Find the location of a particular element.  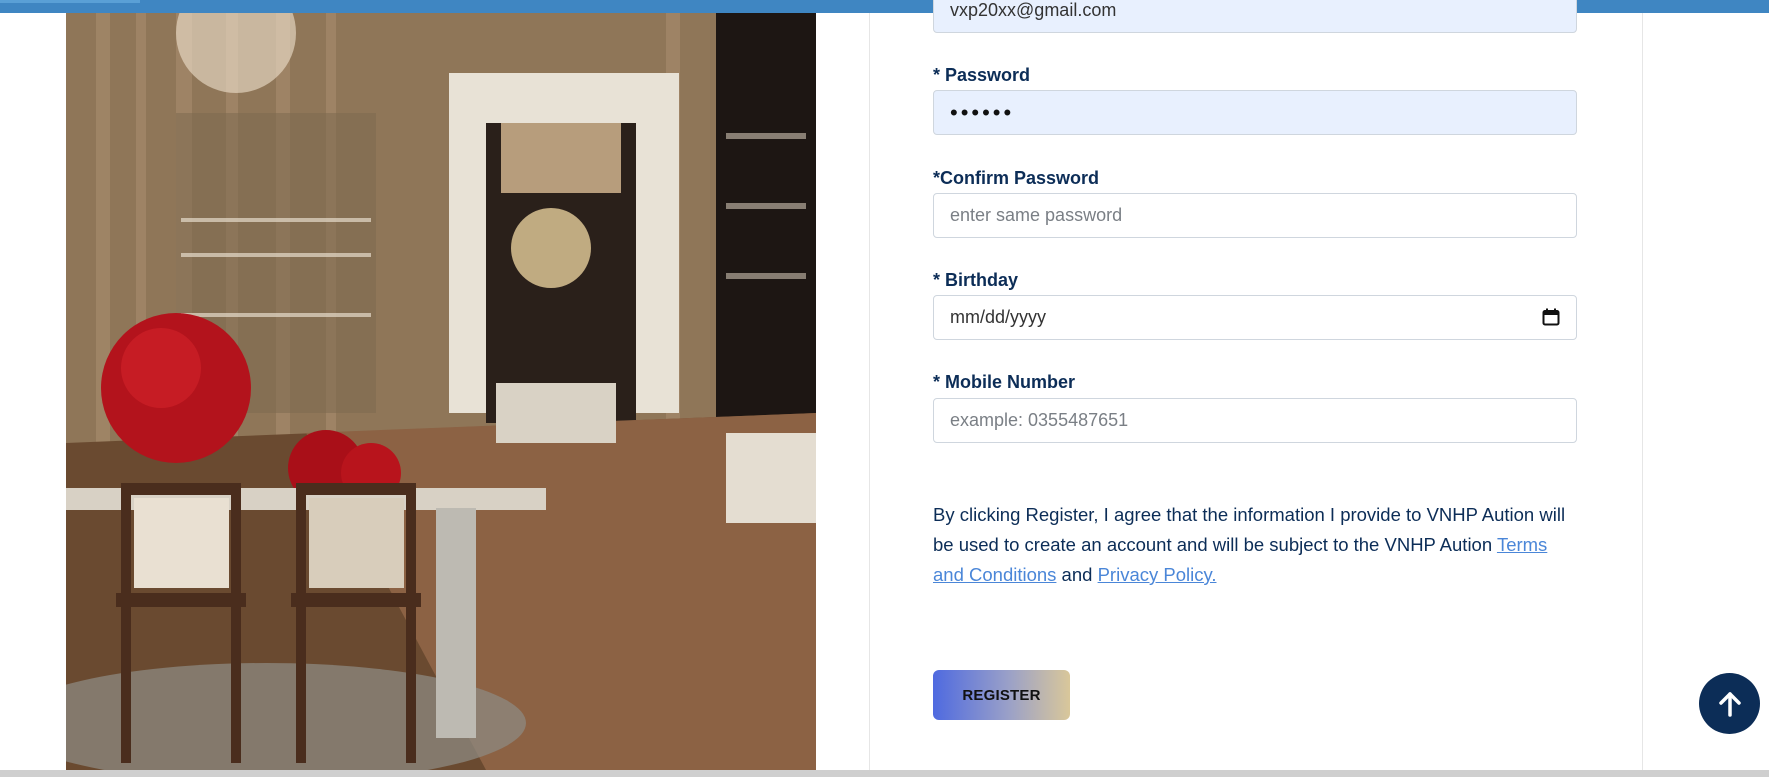

arrow-up-icon is located at coordinates (1729, 704).